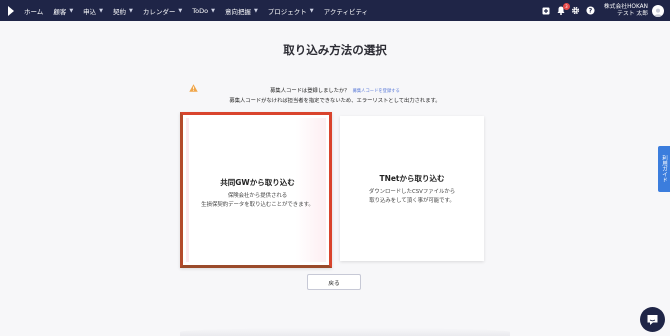 Image resolution: width=670 pixels, height=336 pixels. What do you see at coordinates (257, 205) in the screenshot?
I see `card-desc: 生損保契約データを取り込むことができます。` at bounding box center [257, 205].